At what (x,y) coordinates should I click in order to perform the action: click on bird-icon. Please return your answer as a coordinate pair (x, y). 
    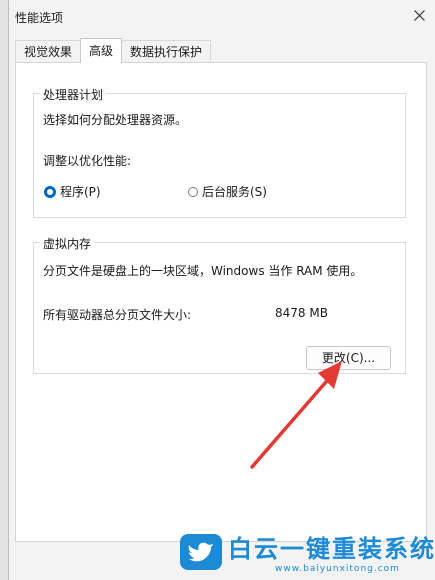
    Looking at the image, I should click on (201, 552).